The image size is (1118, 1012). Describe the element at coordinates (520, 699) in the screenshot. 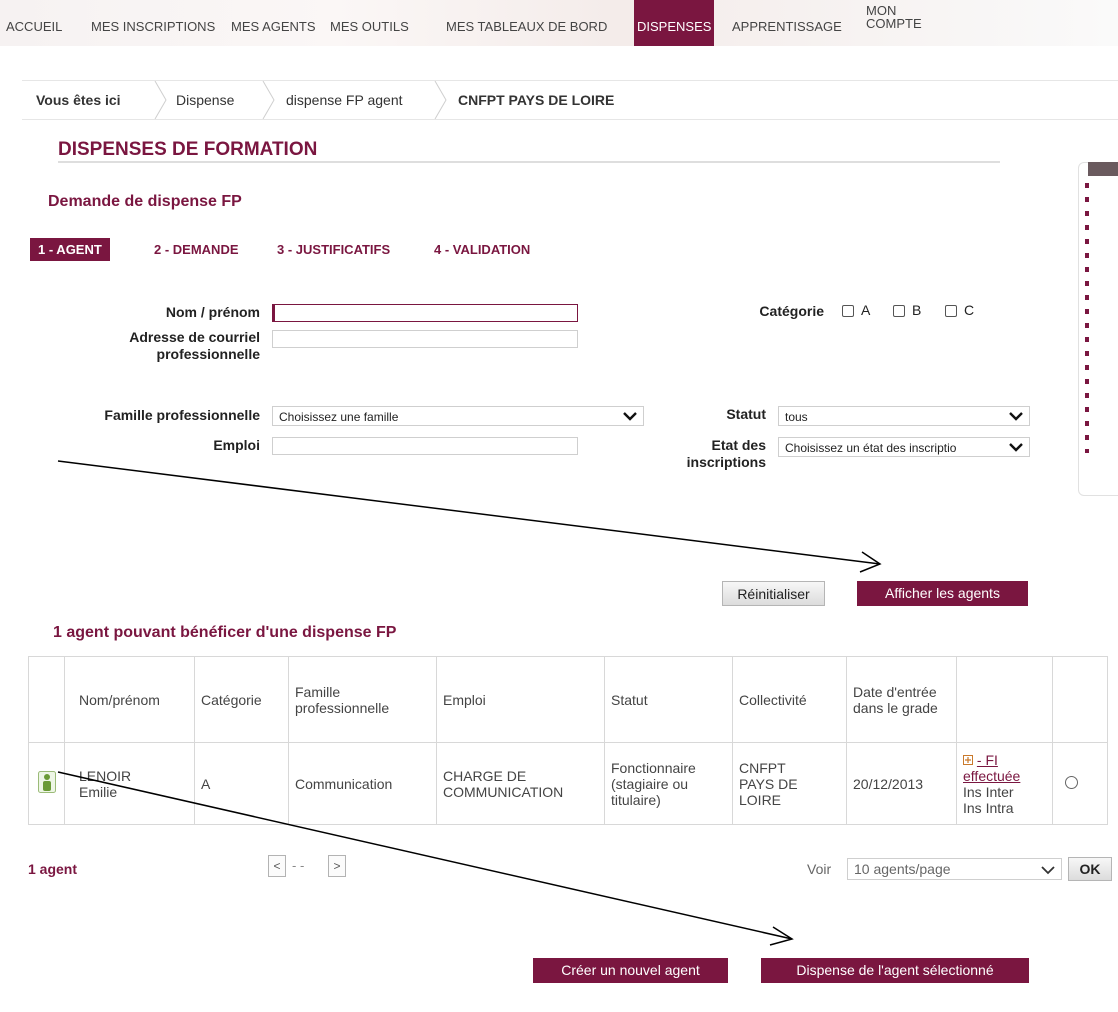

I see `column-header-emploi: Emploi` at that location.